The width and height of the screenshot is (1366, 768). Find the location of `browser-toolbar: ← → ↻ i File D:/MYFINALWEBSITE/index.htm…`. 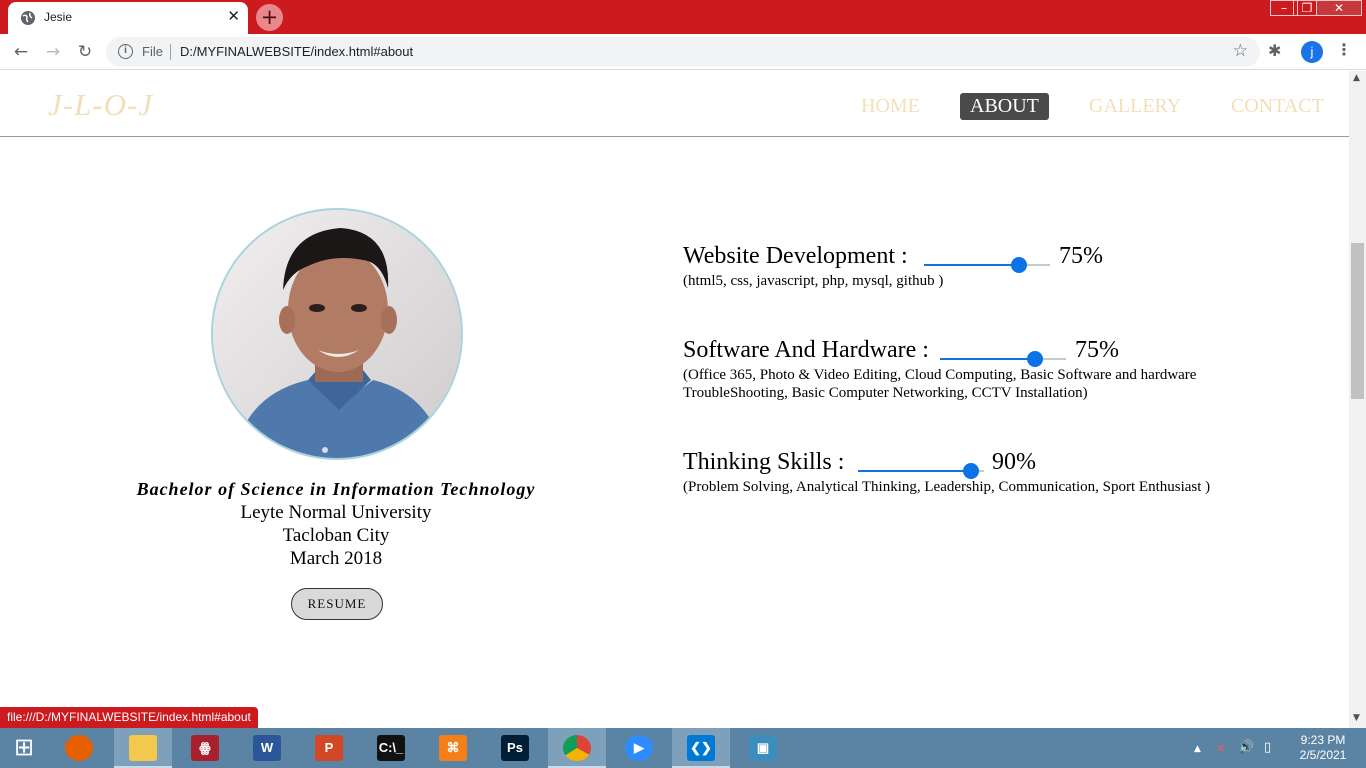

browser-toolbar: ← → ↻ i File D:/MYFINALWEBSITE/index.htm… is located at coordinates (683, 52).